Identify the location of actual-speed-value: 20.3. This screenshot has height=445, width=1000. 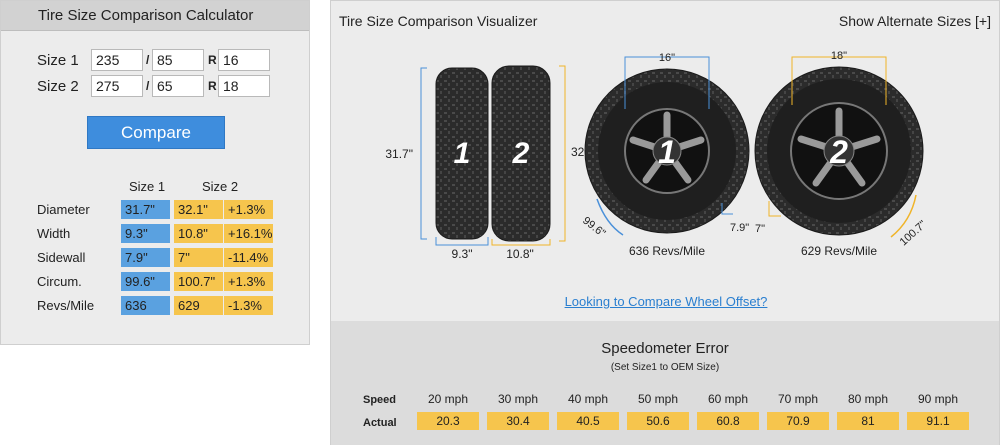
(448, 421).